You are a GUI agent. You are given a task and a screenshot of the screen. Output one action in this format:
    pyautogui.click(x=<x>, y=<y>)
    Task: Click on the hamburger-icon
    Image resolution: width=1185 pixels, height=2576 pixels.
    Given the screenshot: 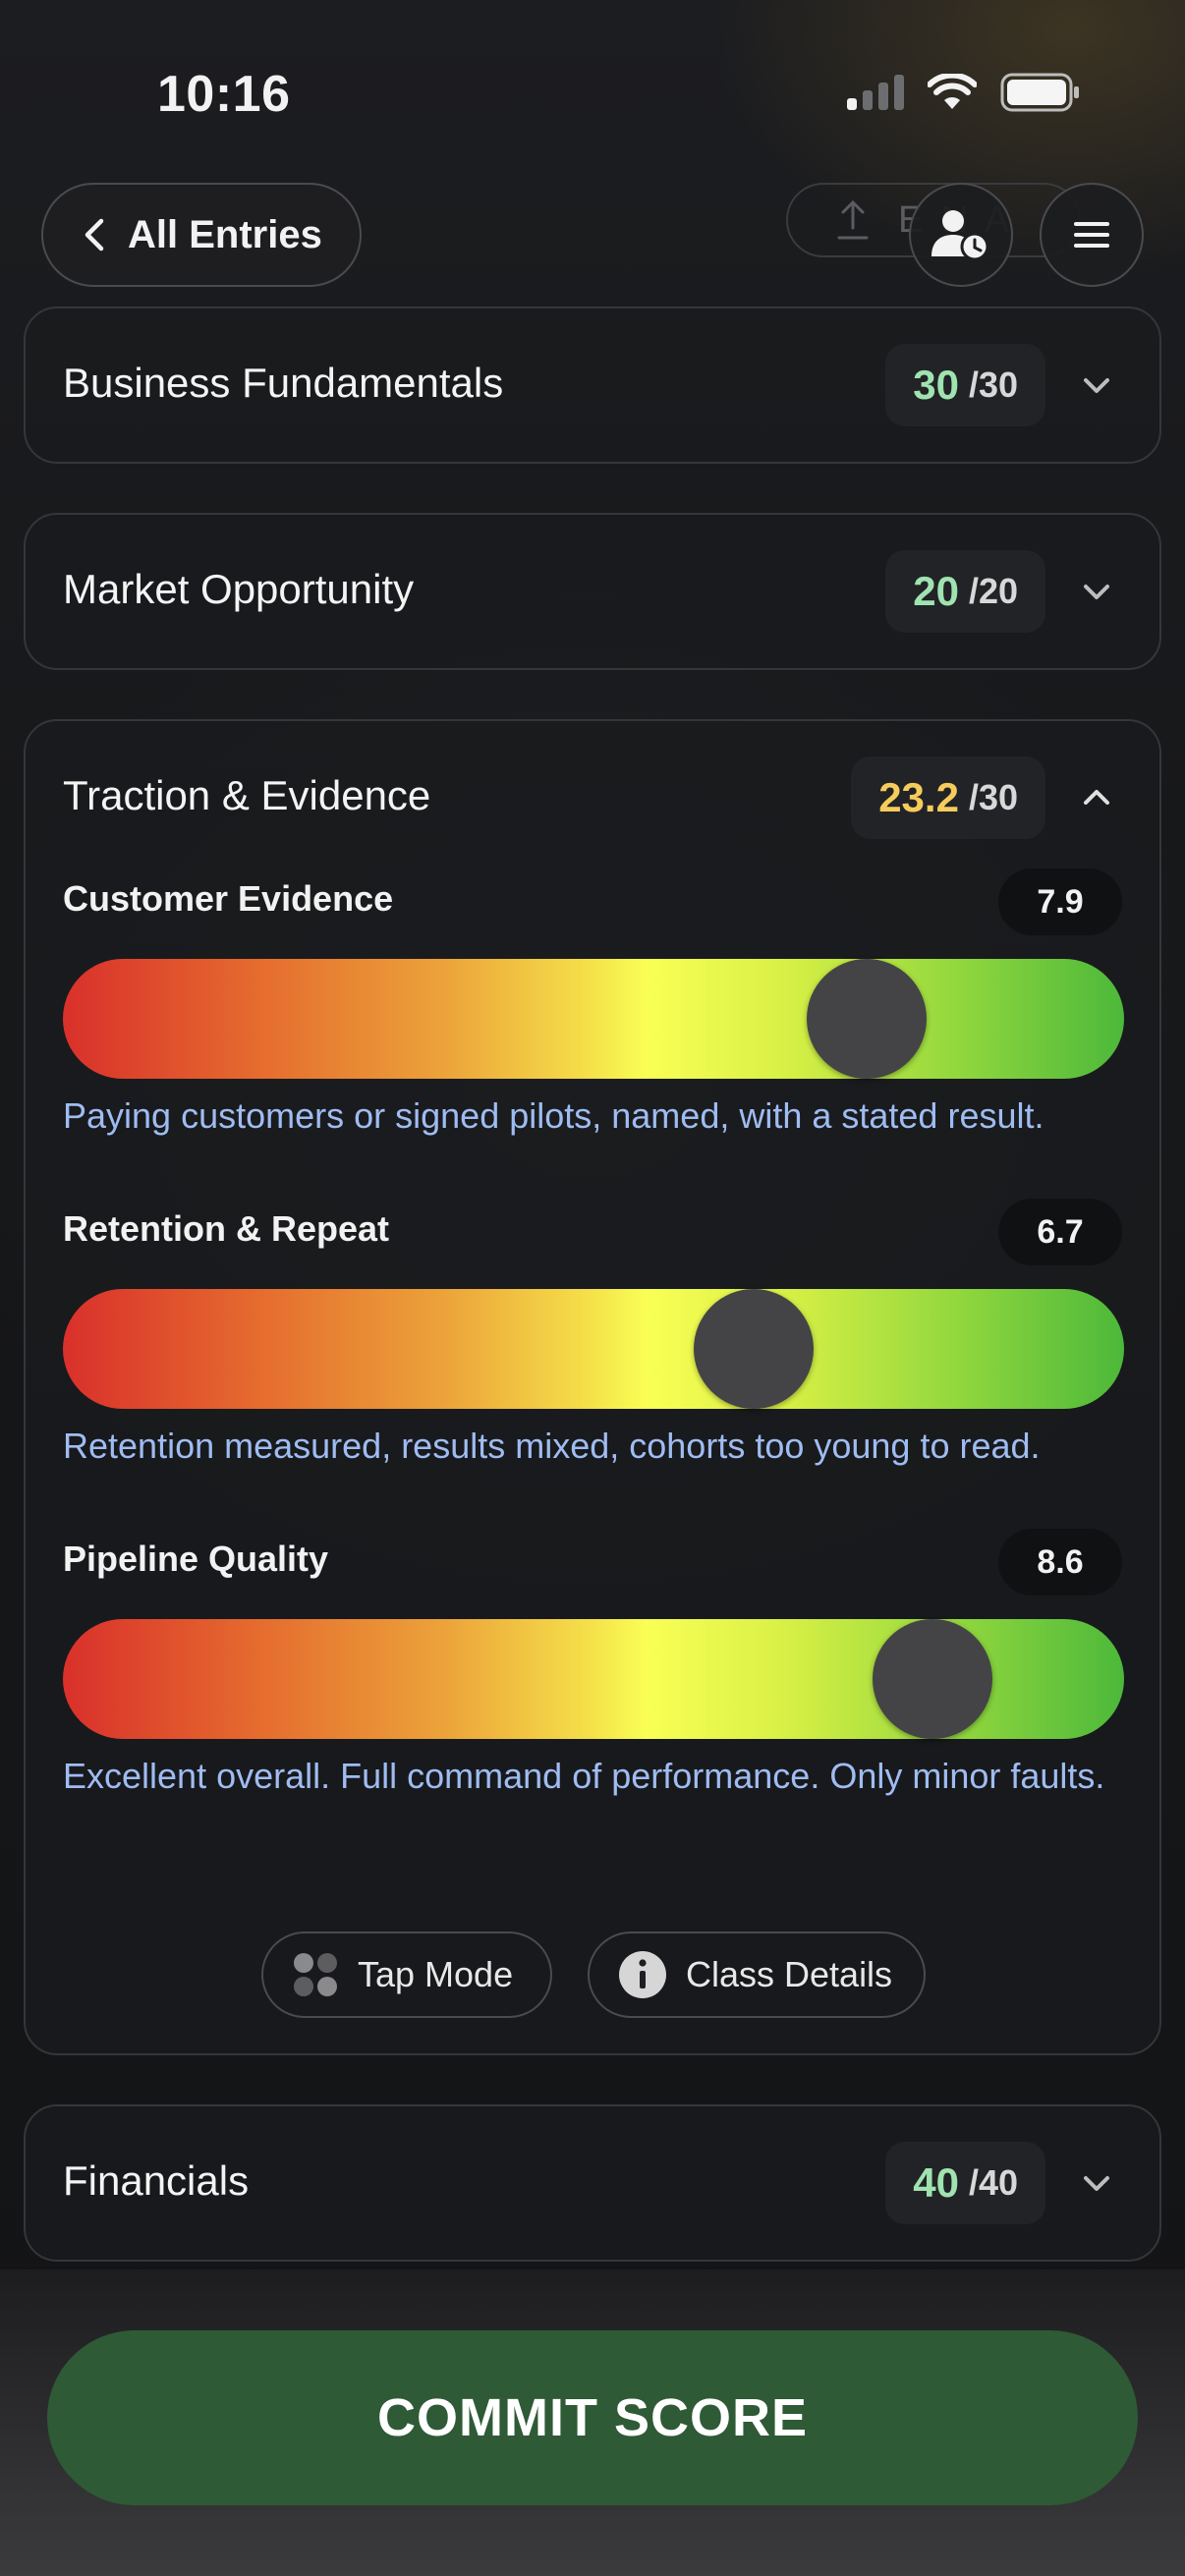 What is the action you would take?
    pyautogui.click(x=1092, y=235)
    